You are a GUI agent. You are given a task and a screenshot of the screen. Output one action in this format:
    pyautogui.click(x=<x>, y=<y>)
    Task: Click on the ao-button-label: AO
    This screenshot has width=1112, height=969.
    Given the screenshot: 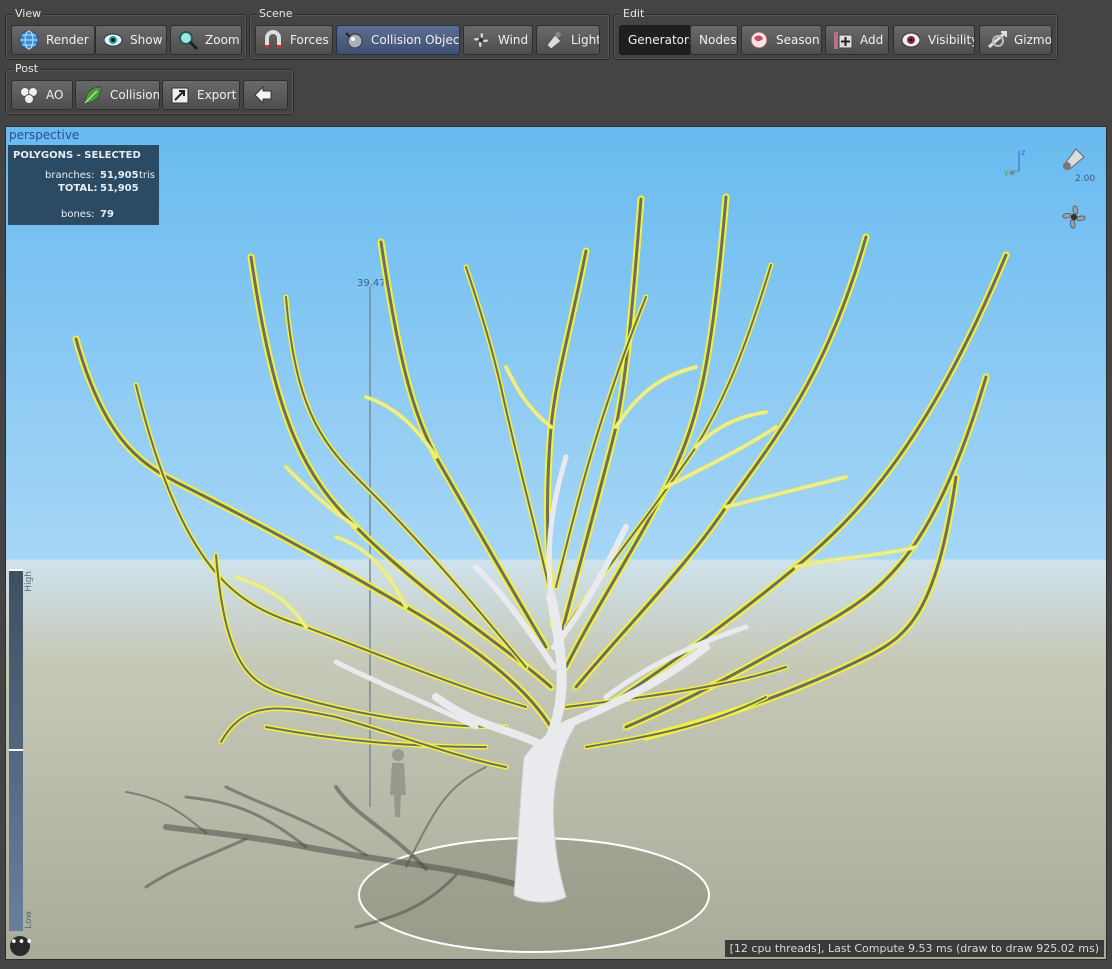 What is the action you would take?
    pyautogui.click(x=55, y=95)
    